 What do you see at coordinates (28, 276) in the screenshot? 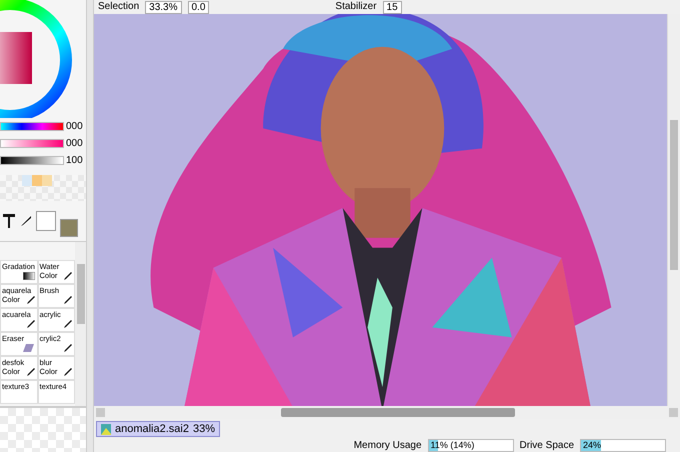
I see `gradient-icon` at bounding box center [28, 276].